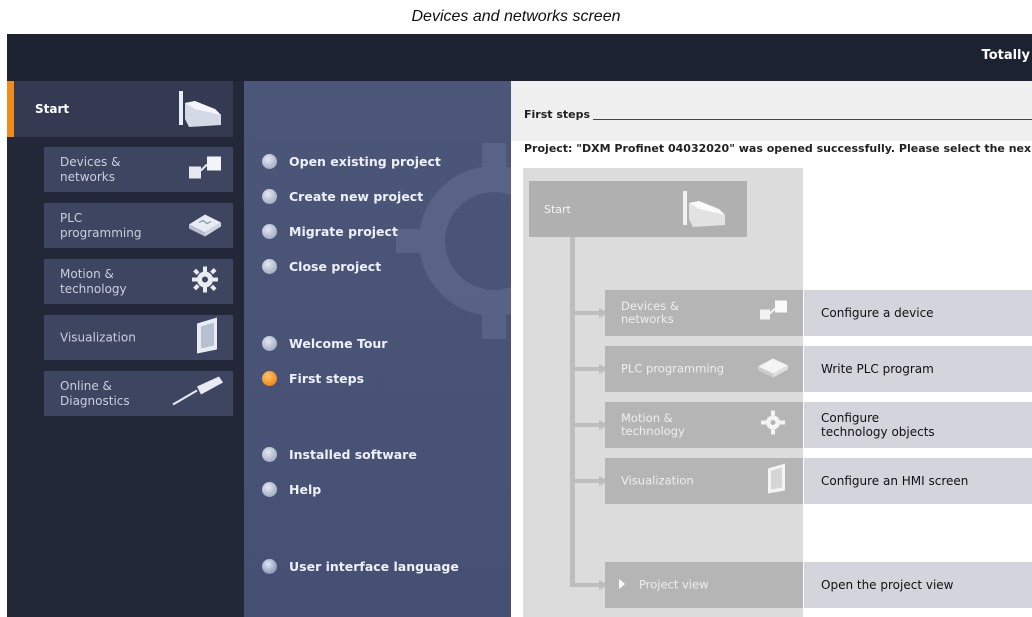  What do you see at coordinates (101, 225) in the screenshot?
I see `sidebar-item-label: PLC programming` at bounding box center [101, 225].